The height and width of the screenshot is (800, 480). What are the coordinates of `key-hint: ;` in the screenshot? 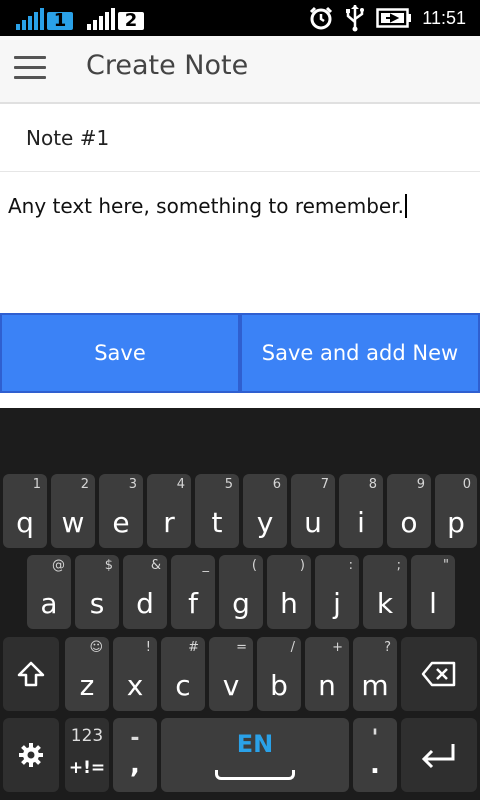 It's located at (398, 565).